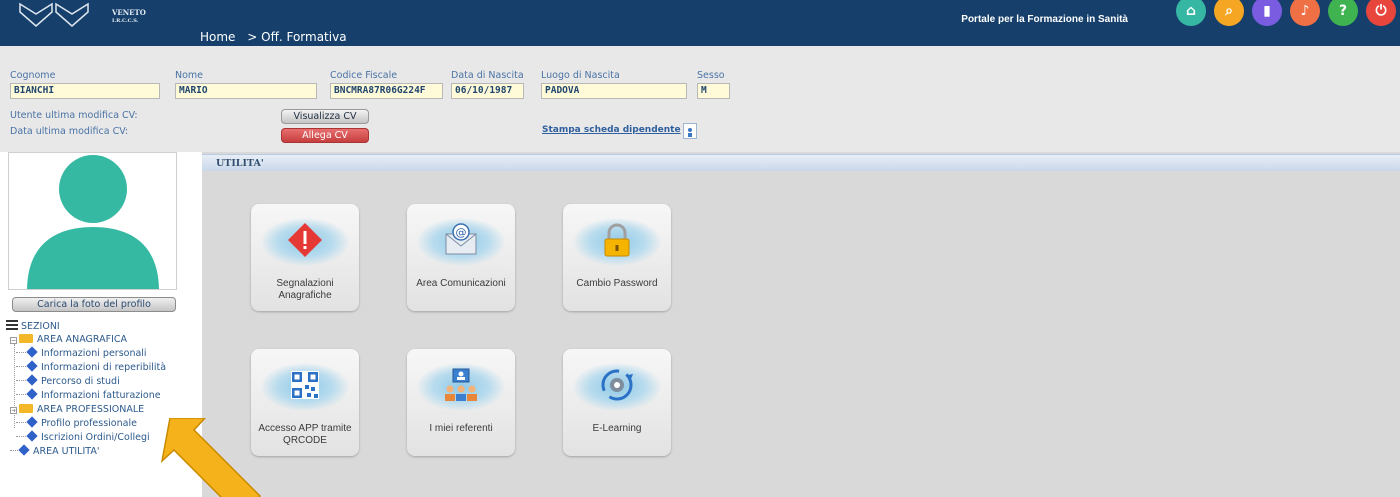  I want to click on logo-text: VENETO I.R.C.C.S., so click(129, 17).